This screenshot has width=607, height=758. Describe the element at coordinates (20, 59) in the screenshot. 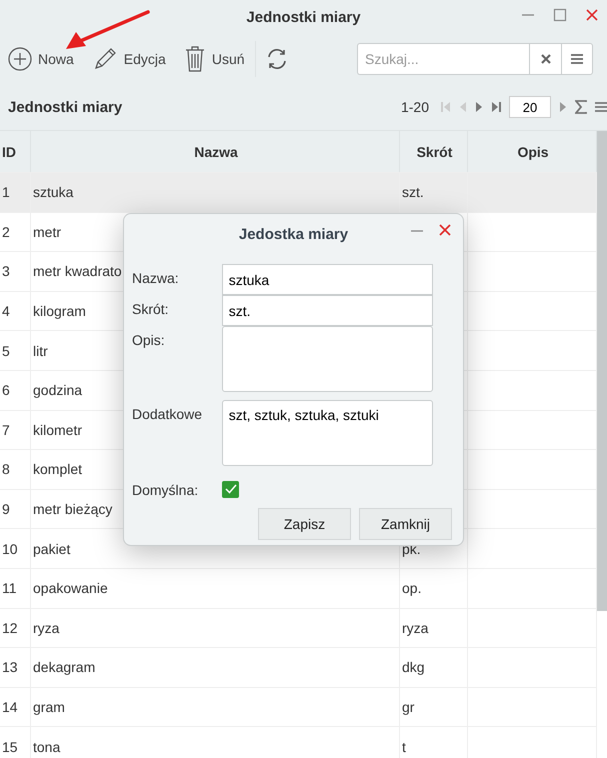

I see `plus-icon` at that location.